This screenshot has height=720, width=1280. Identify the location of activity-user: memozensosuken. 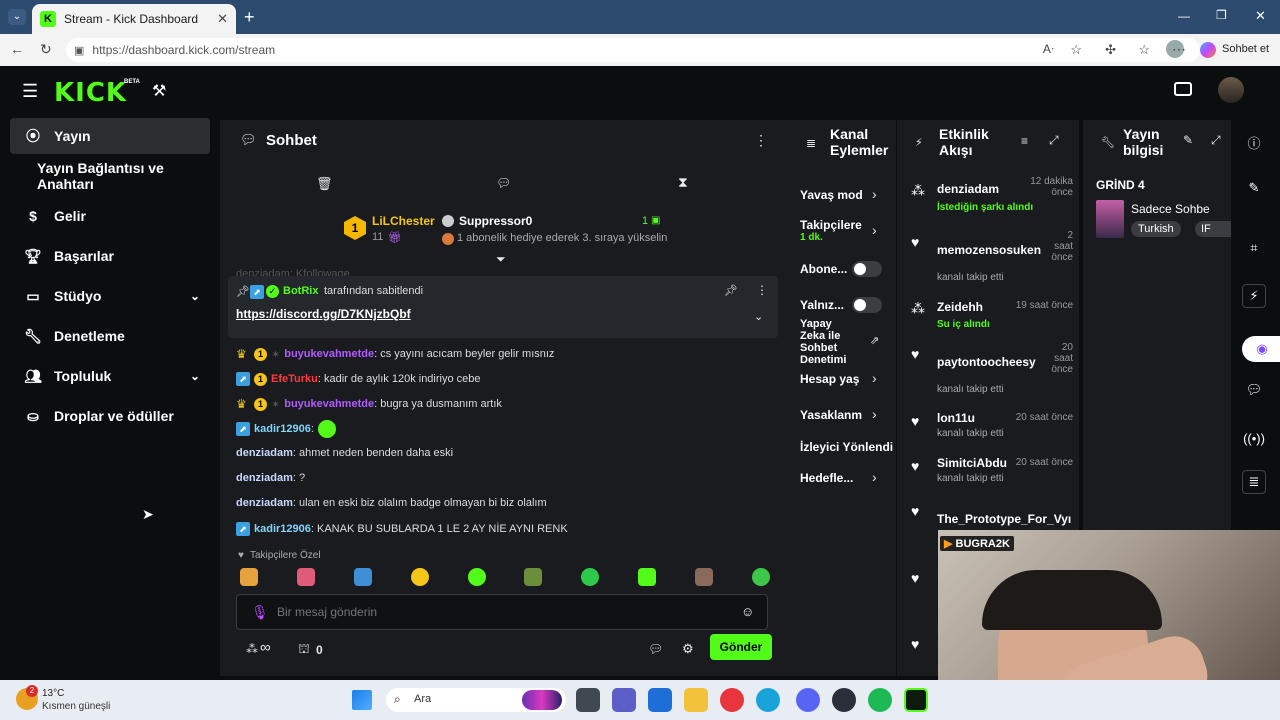
(989, 250).